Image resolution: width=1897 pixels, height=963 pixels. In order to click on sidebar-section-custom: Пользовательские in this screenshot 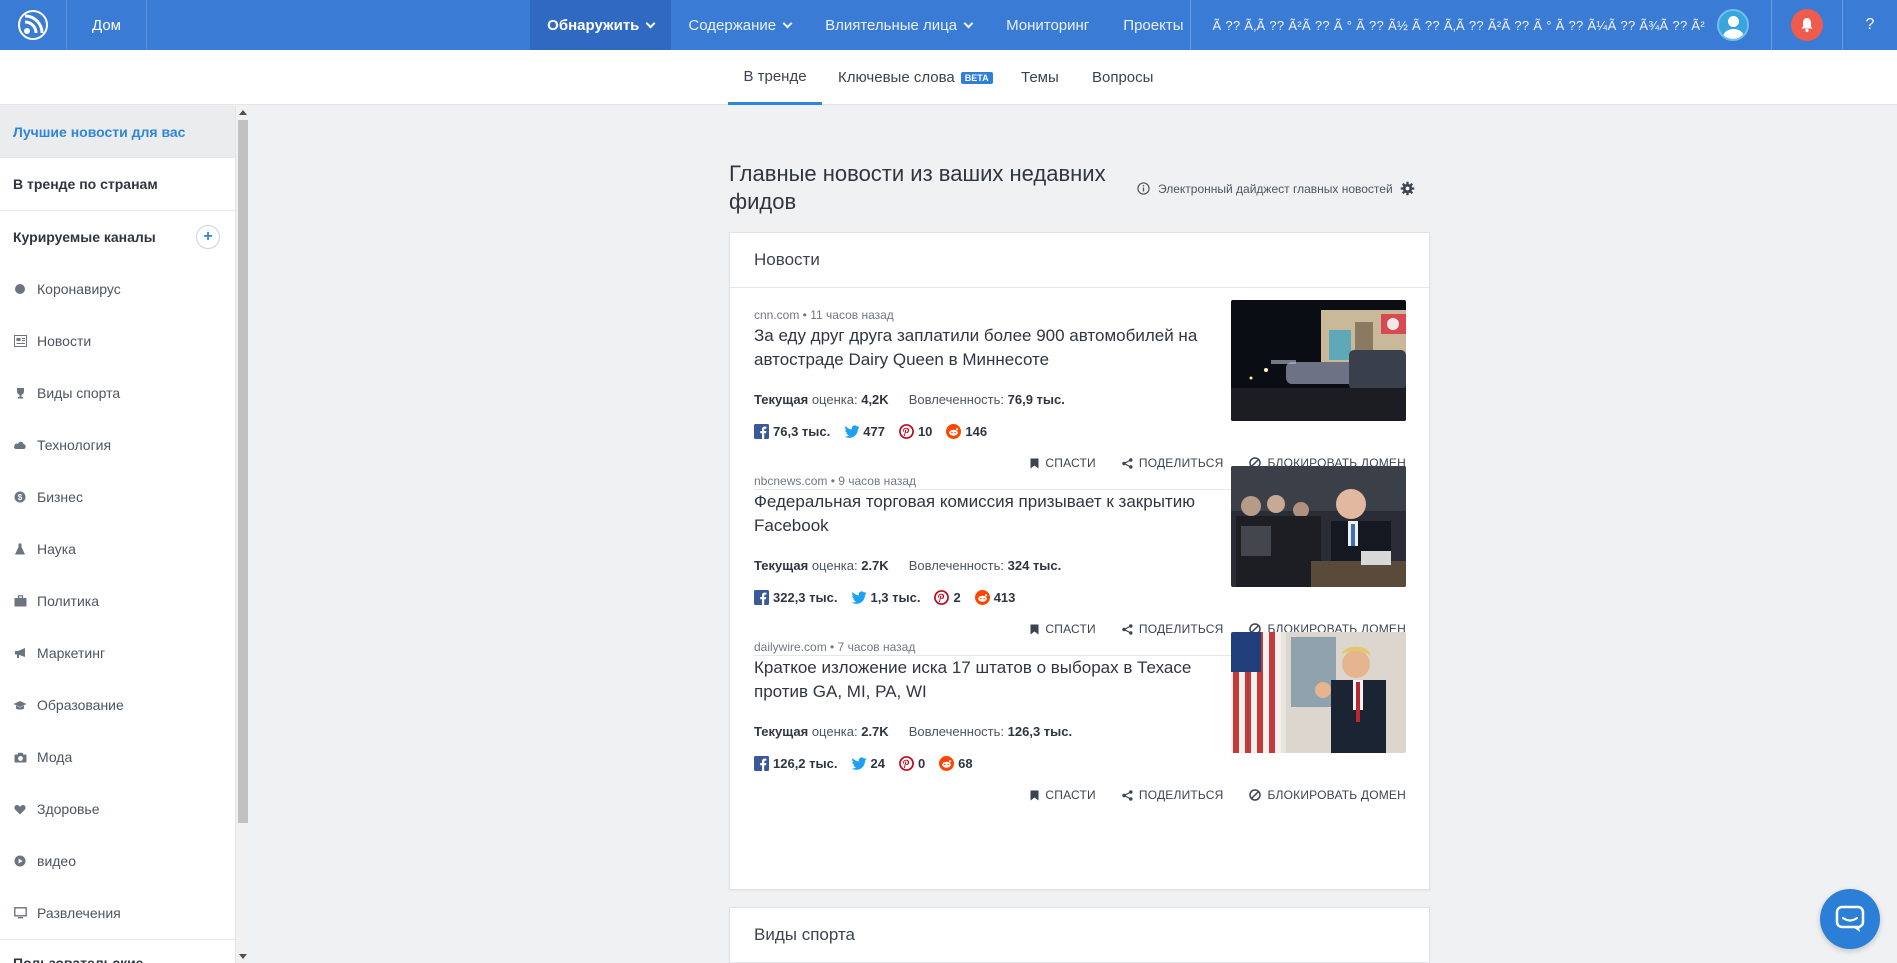, I will do `click(117, 951)`.